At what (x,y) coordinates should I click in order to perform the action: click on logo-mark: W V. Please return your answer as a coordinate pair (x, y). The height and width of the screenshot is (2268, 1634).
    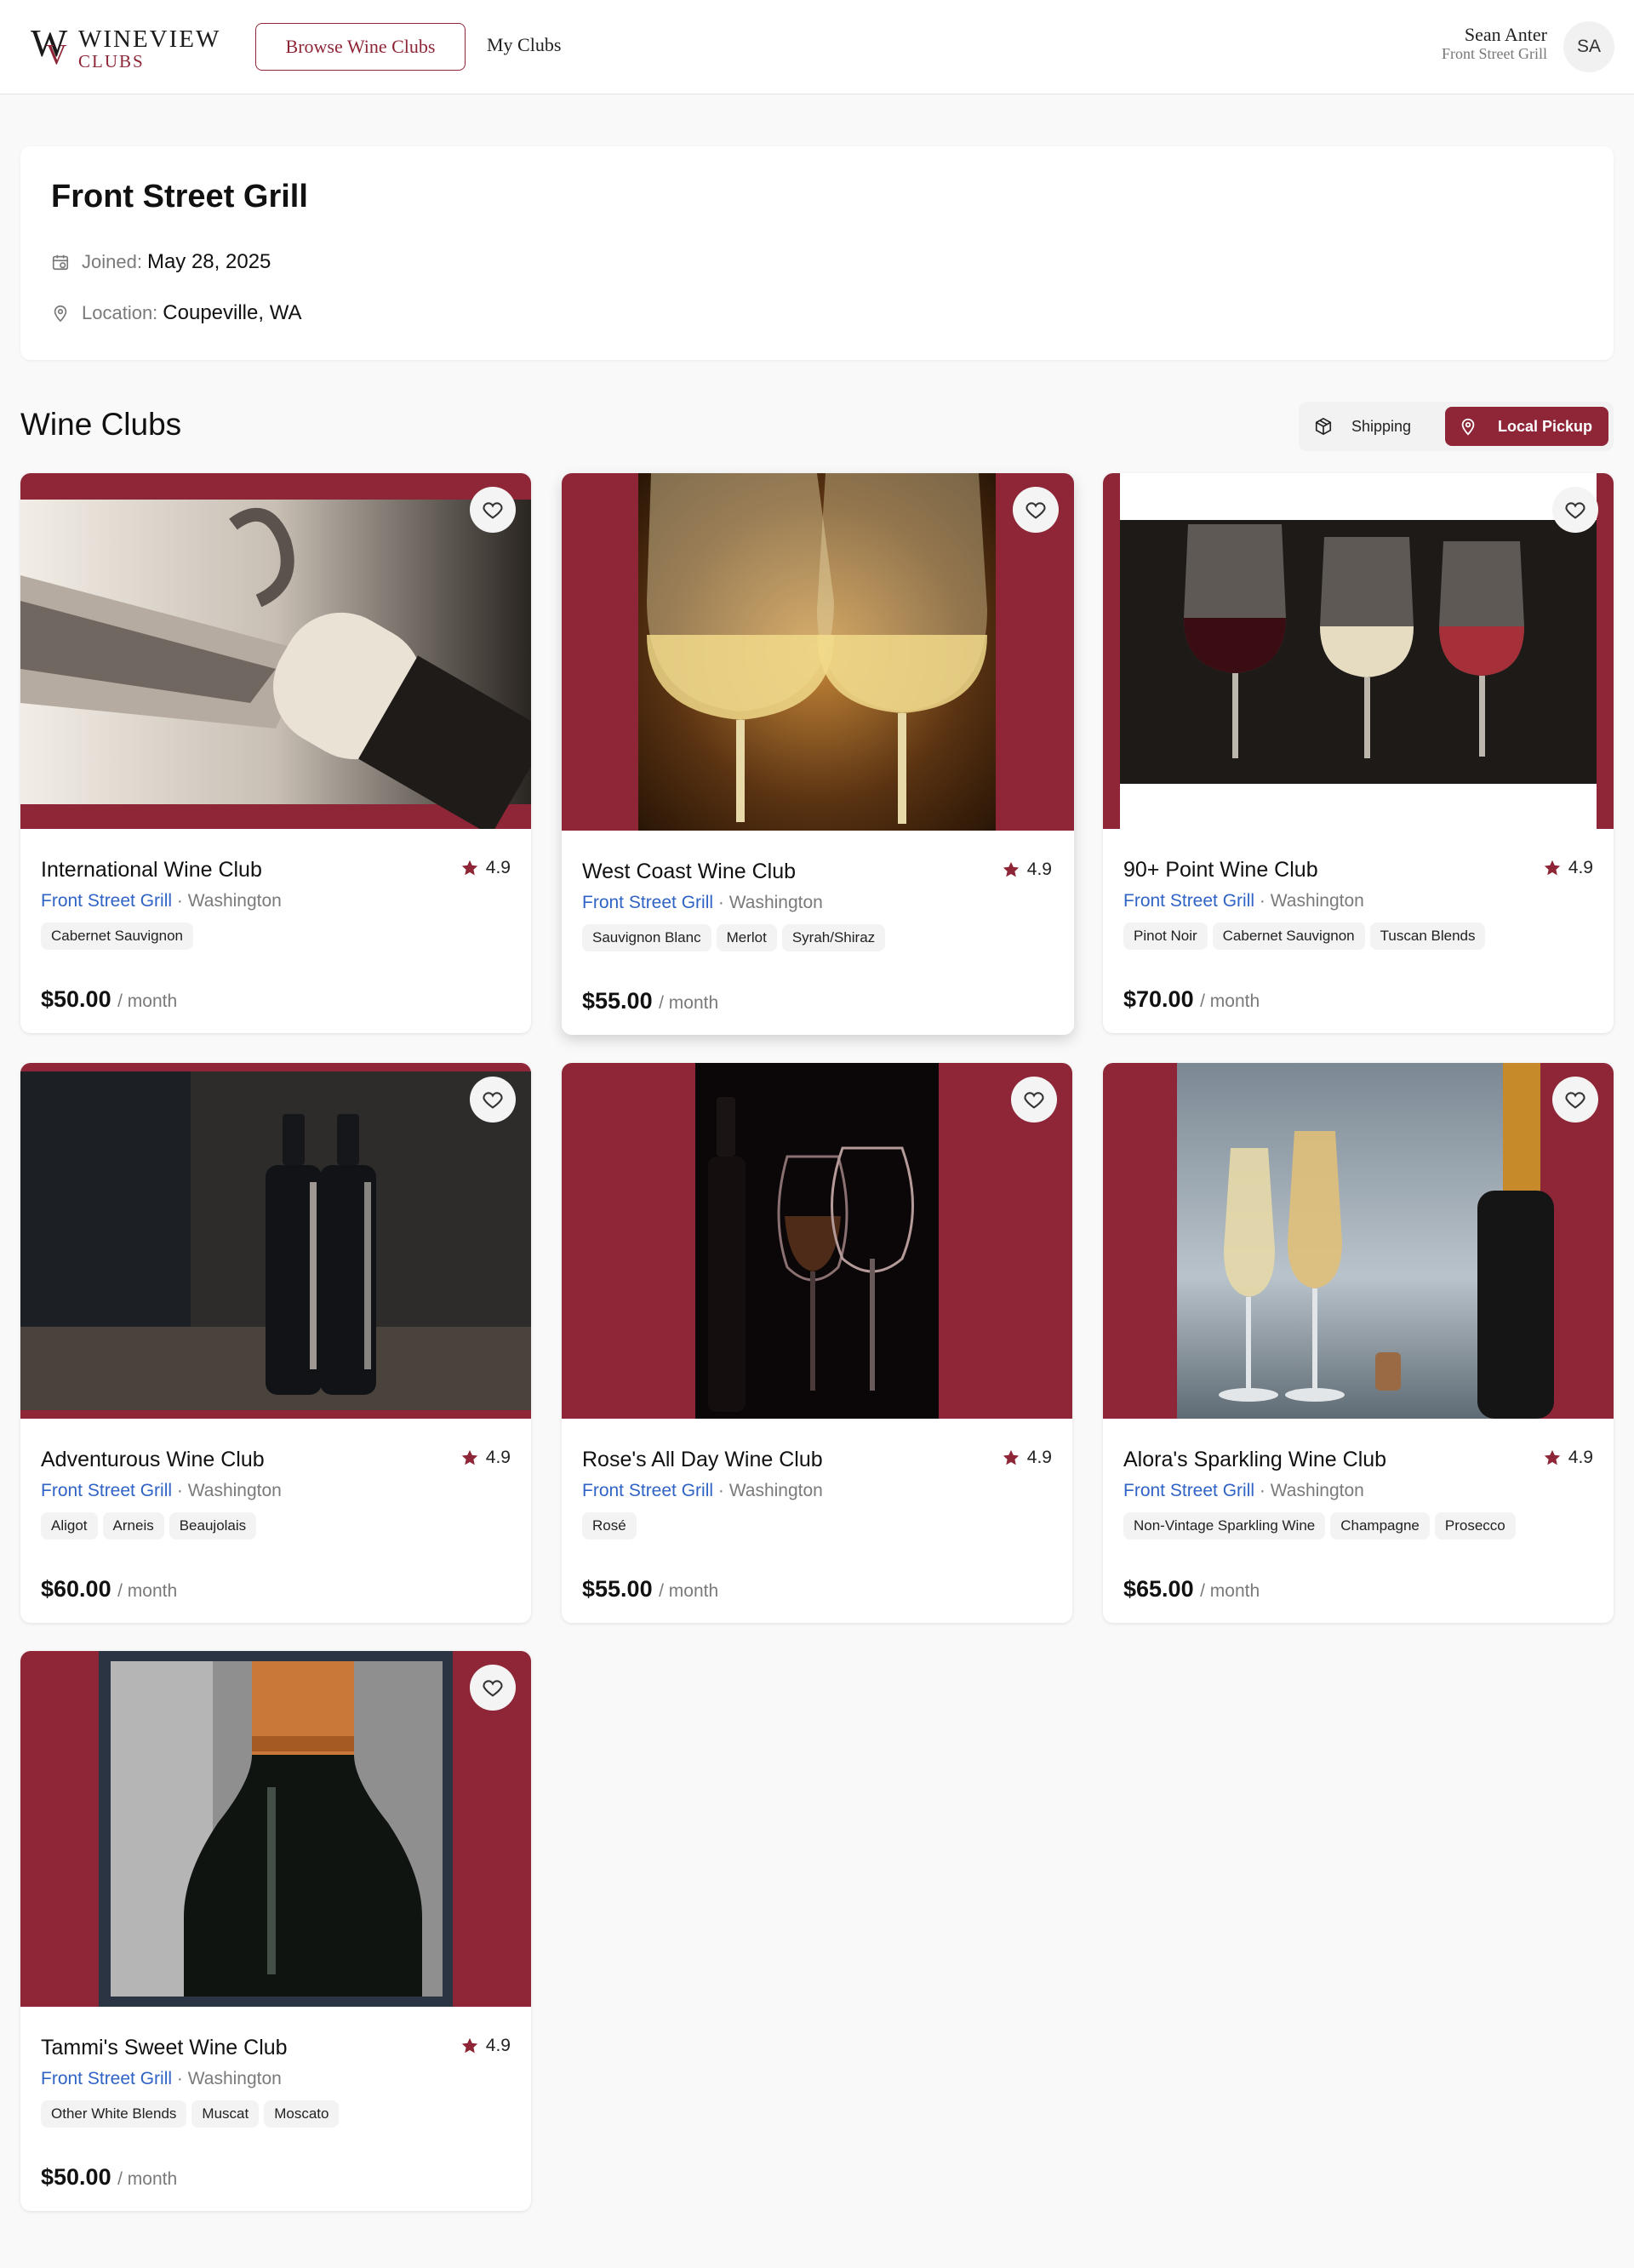
    Looking at the image, I should click on (52, 47).